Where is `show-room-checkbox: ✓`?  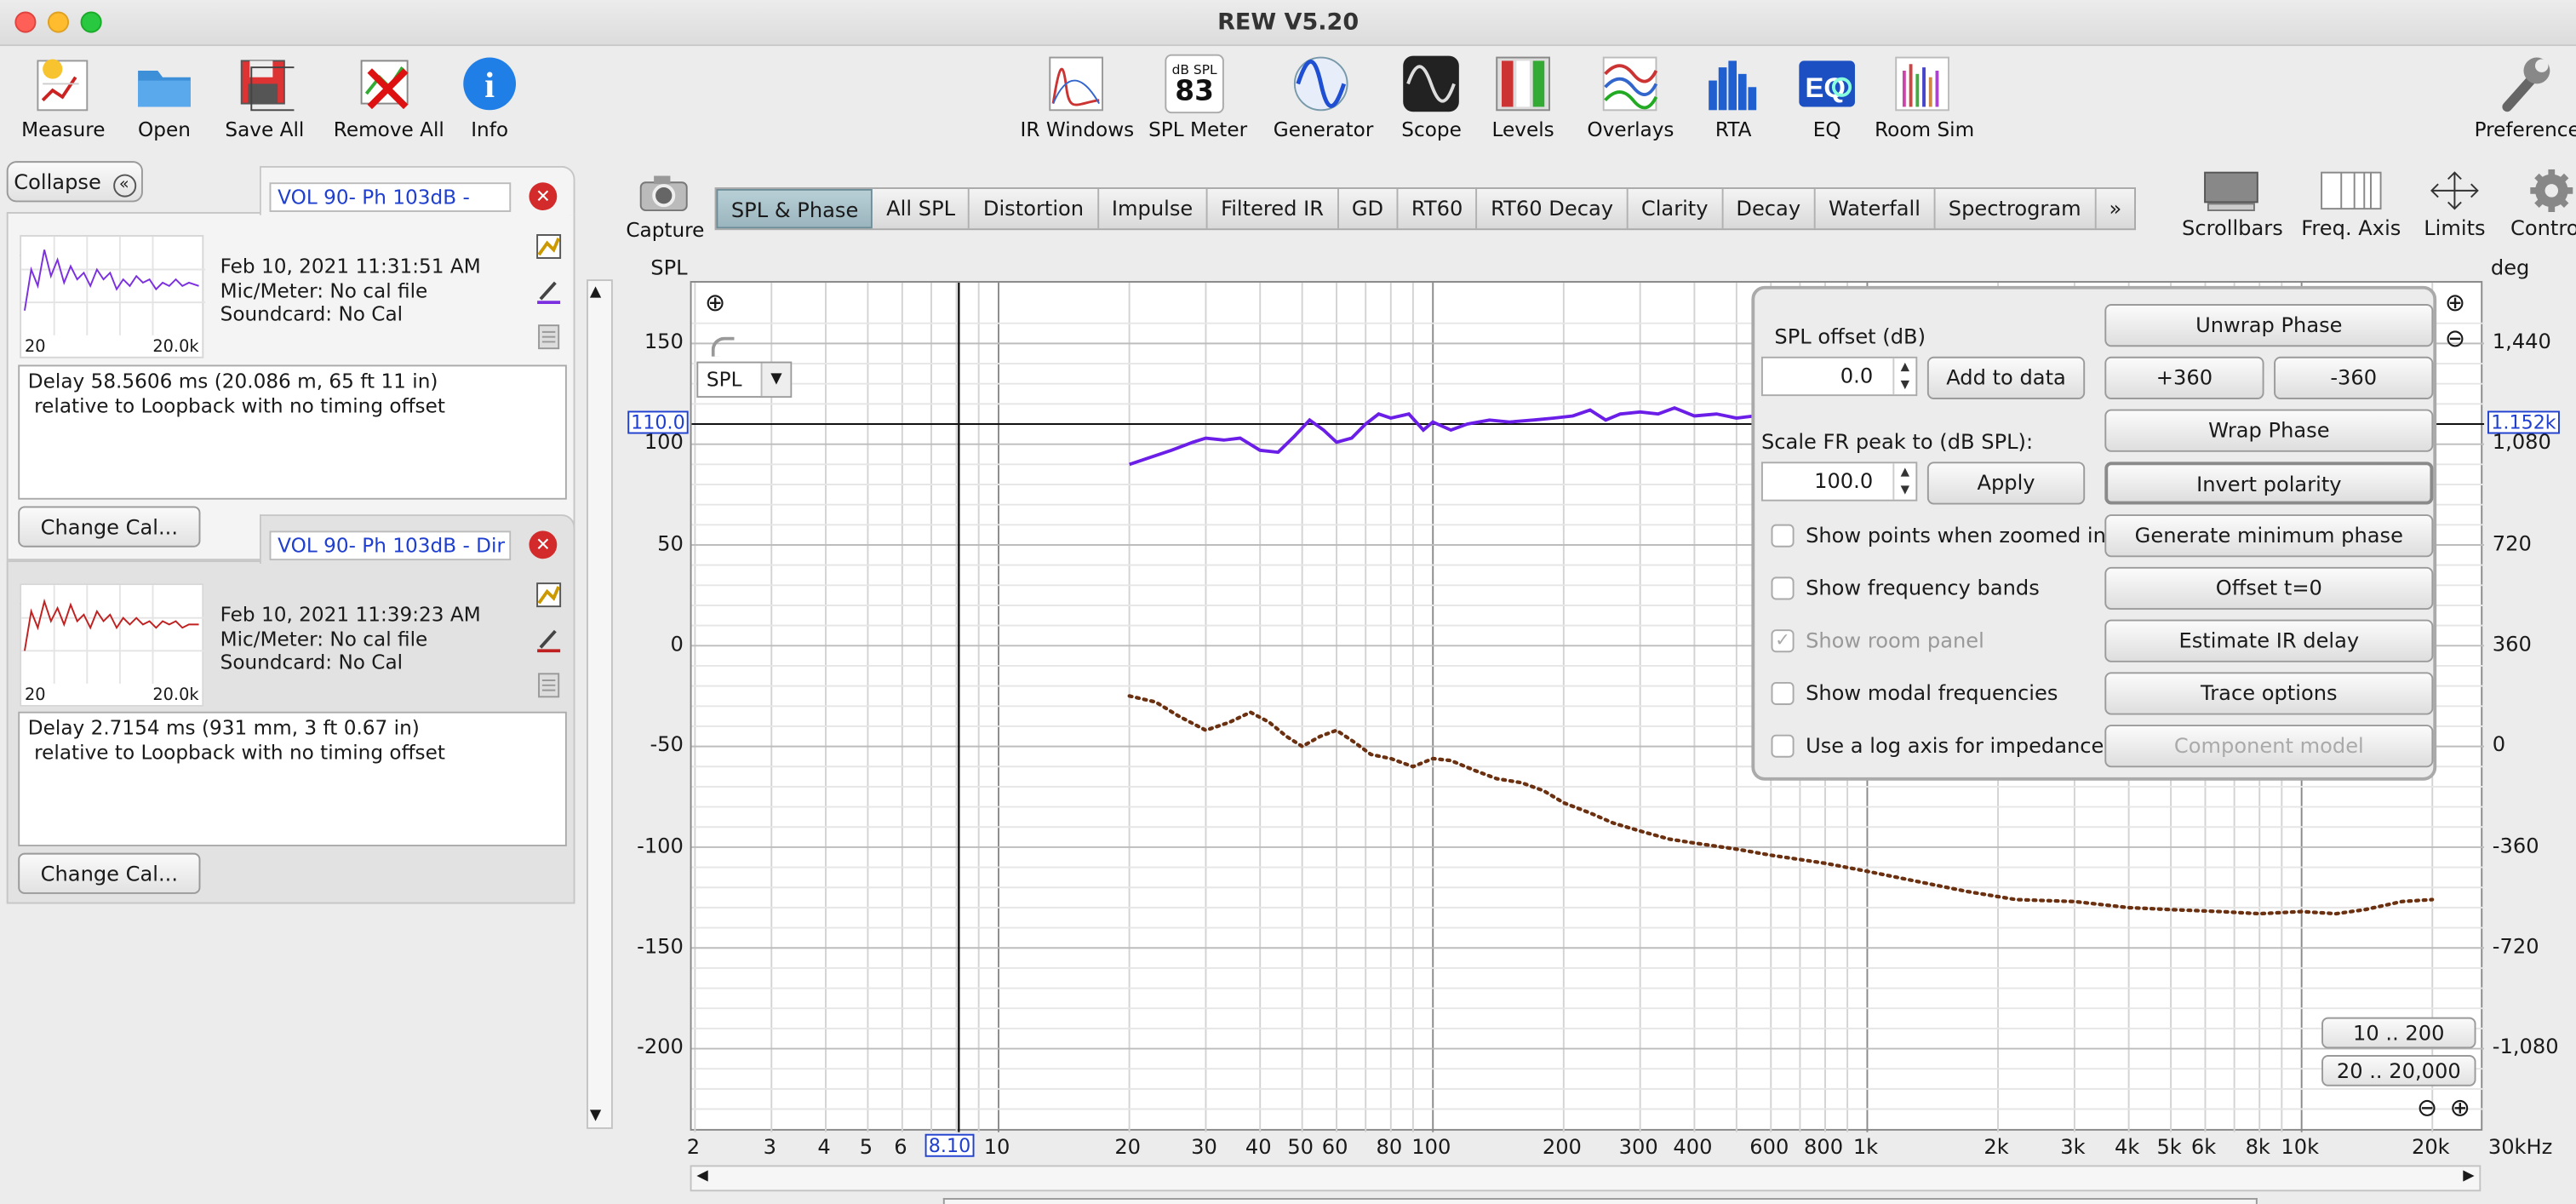
show-room-checkbox: ✓ is located at coordinates (1783, 641).